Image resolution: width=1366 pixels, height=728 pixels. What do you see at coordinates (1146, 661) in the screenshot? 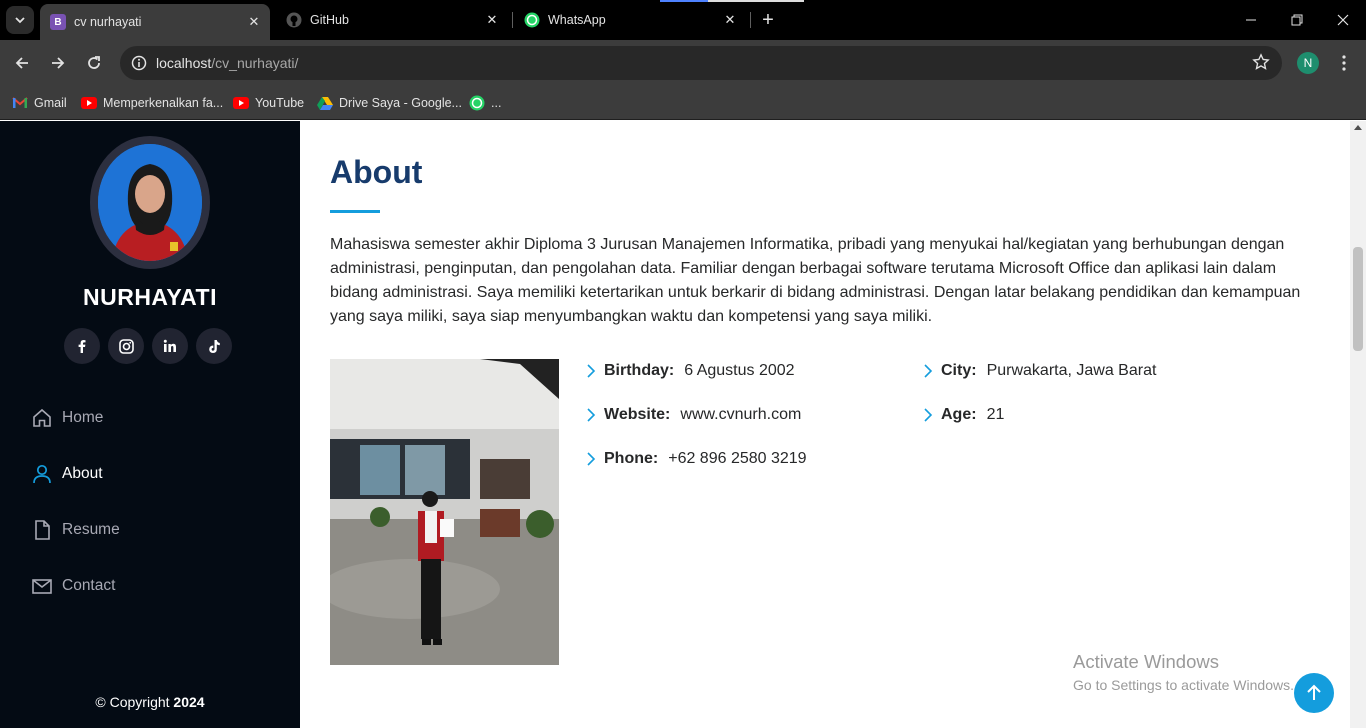
I see `activate-title: Activate Windows` at bounding box center [1146, 661].